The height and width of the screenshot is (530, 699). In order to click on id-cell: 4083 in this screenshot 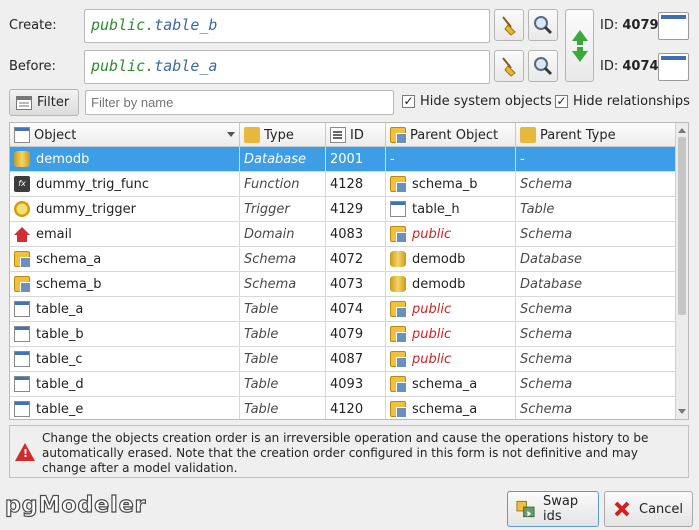, I will do `click(356, 234)`.